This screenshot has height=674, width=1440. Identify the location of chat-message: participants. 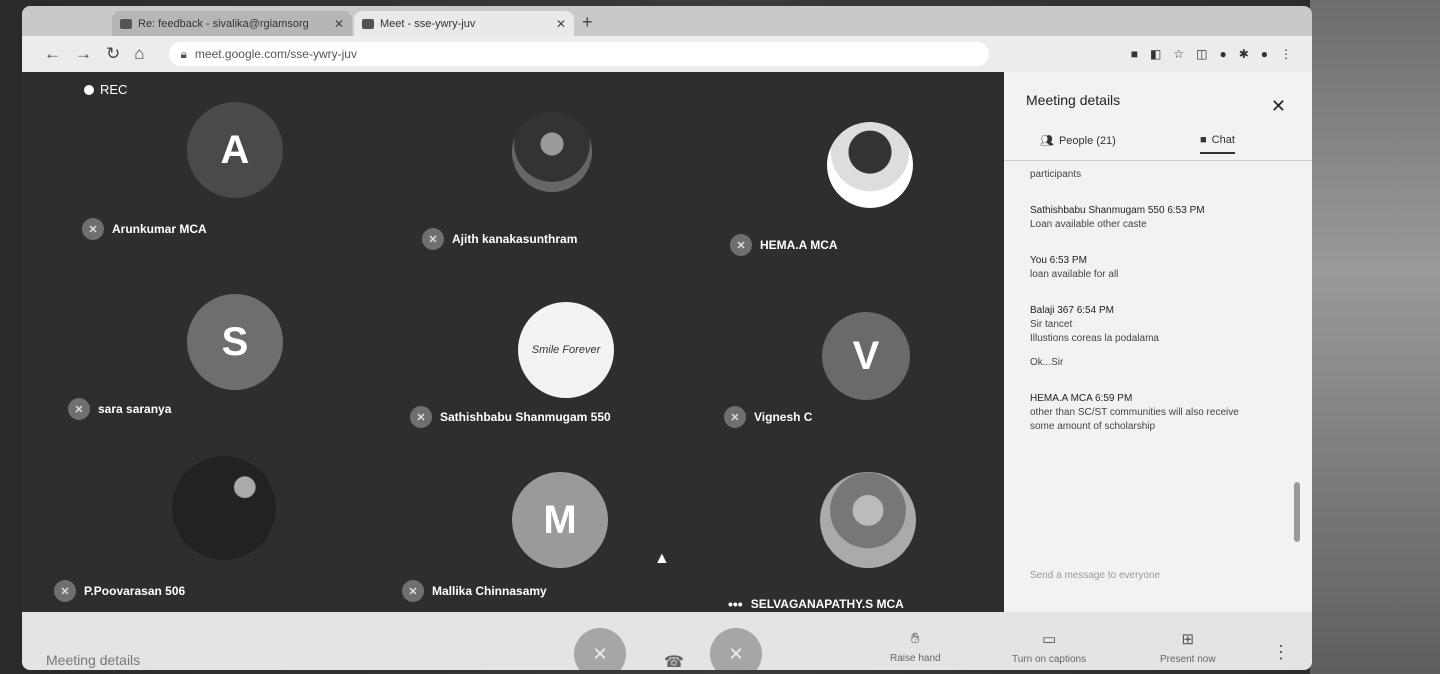
(1160, 175).